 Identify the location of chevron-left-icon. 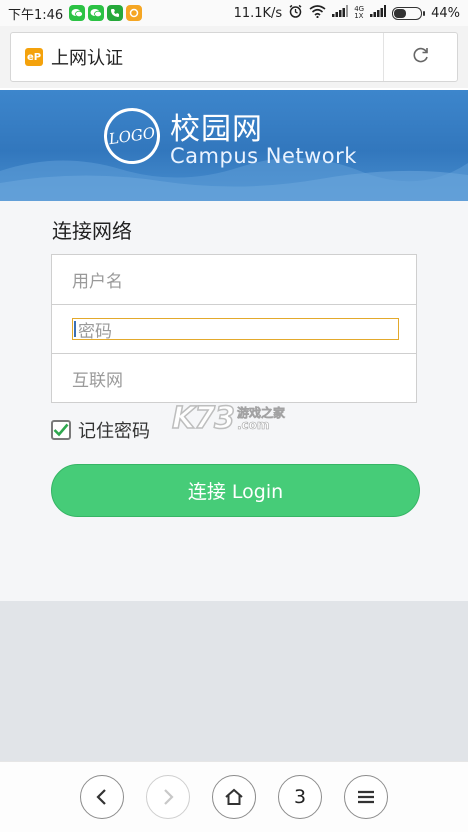
(101, 797).